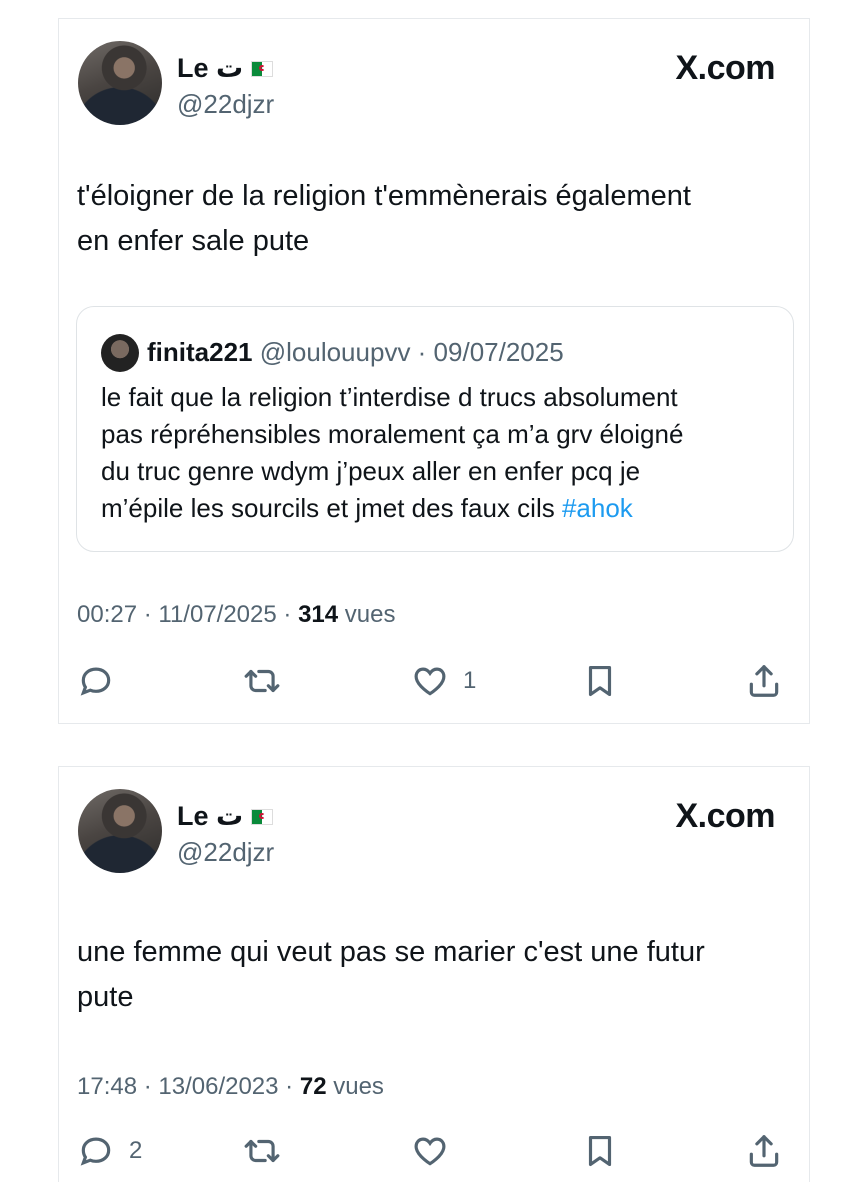 The image size is (868, 1200). Describe the element at coordinates (411, 352) in the screenshot. I see `quoted-handle-date: @loulouupvv · 09/07/2025` at that location.